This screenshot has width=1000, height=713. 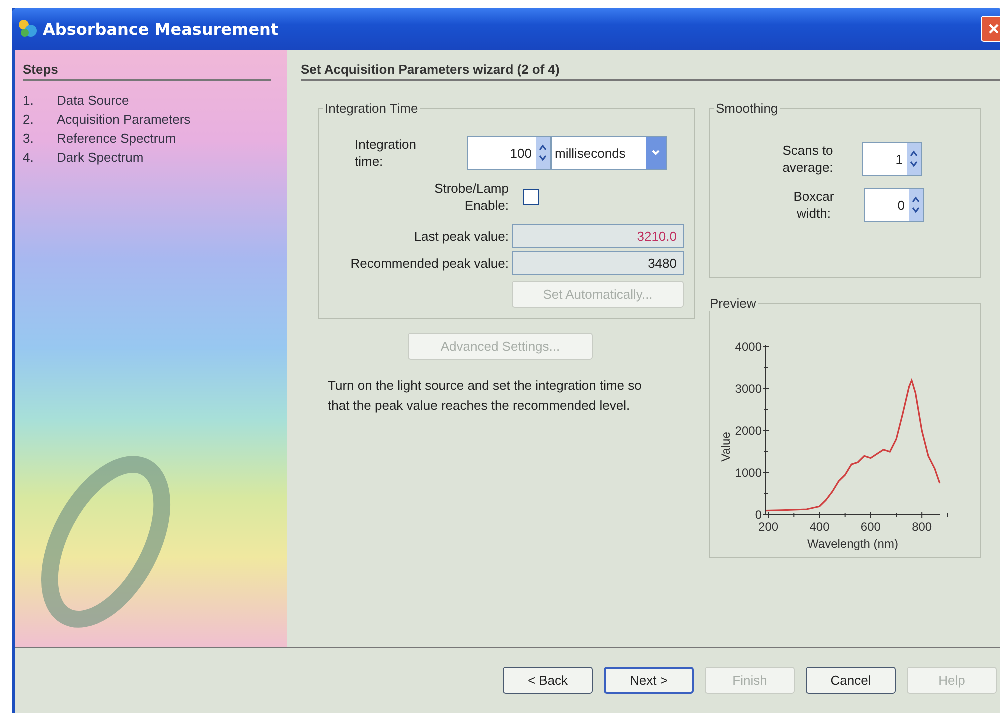 What do you see at coordinates (471, 197) in the screenshot?
I see `field-label: Strobe/Lamp Enable:` at bounding box center [471, 197].